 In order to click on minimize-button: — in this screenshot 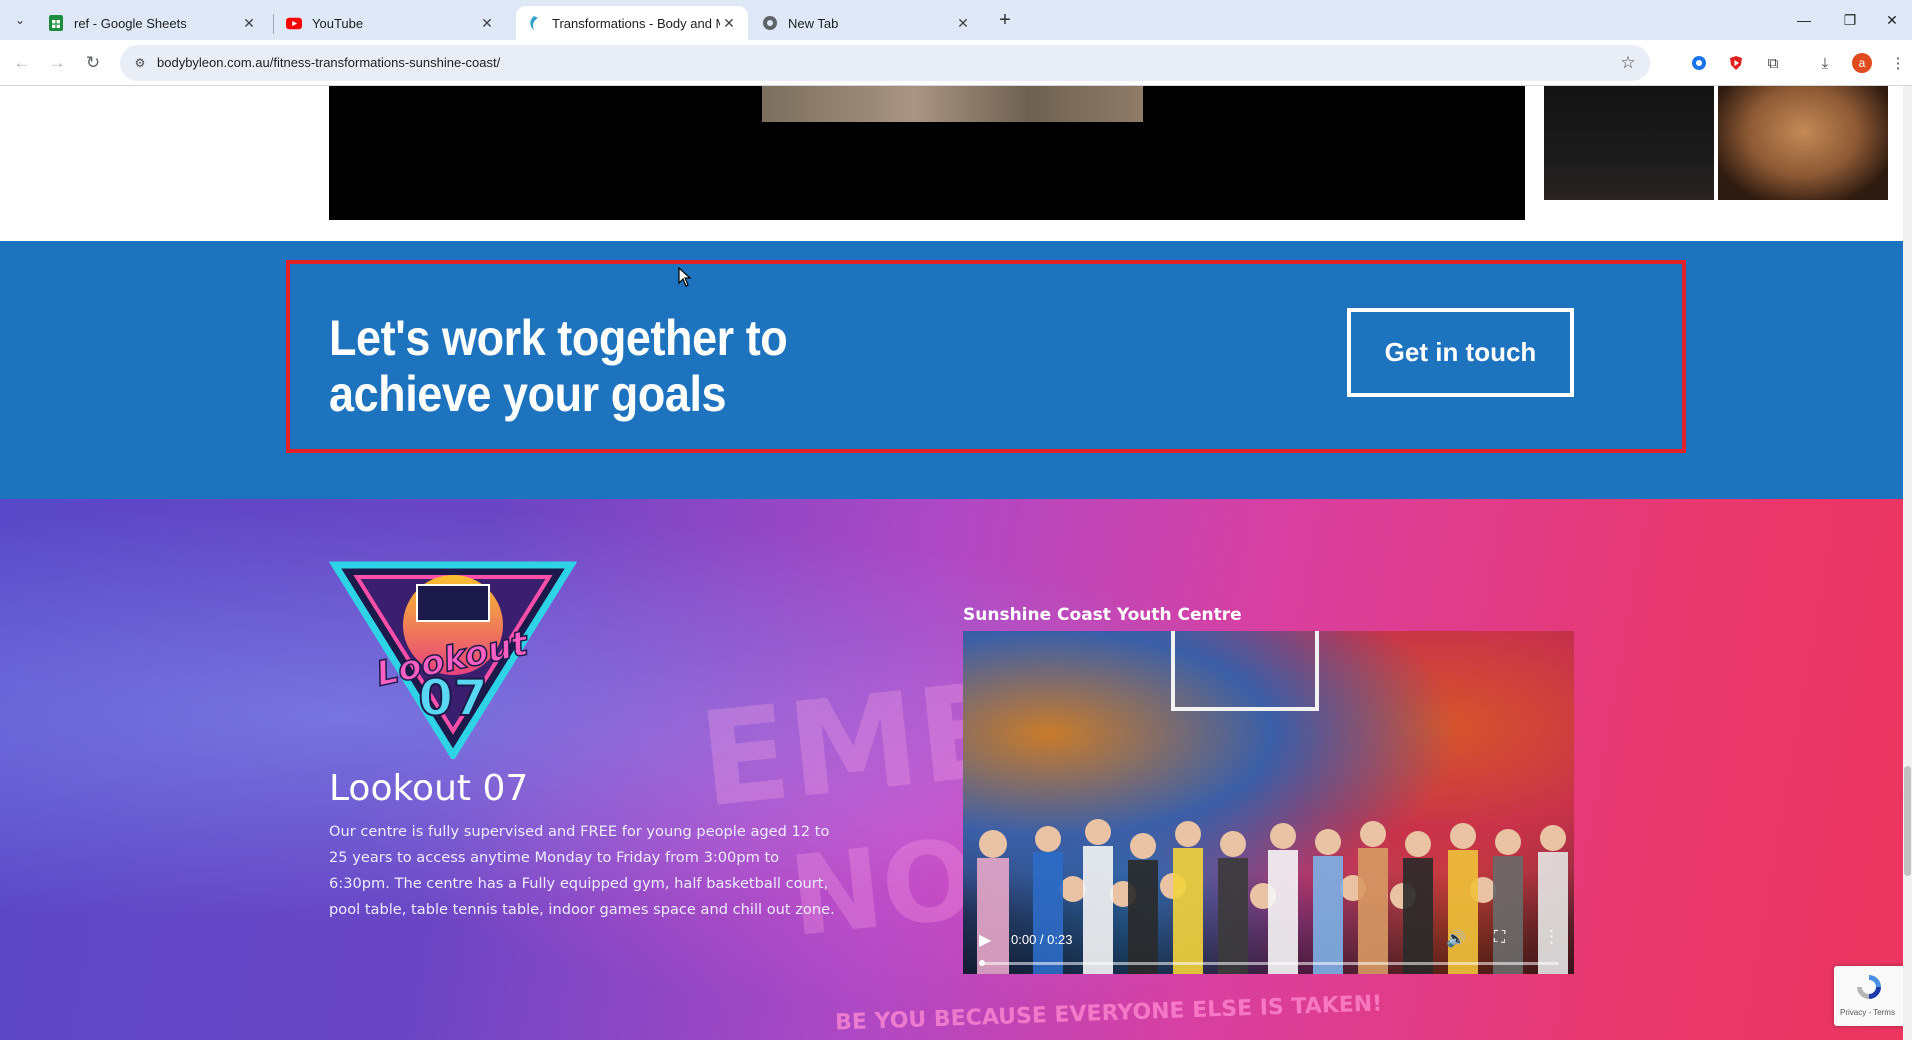, I will do `click(1804, 20)`.